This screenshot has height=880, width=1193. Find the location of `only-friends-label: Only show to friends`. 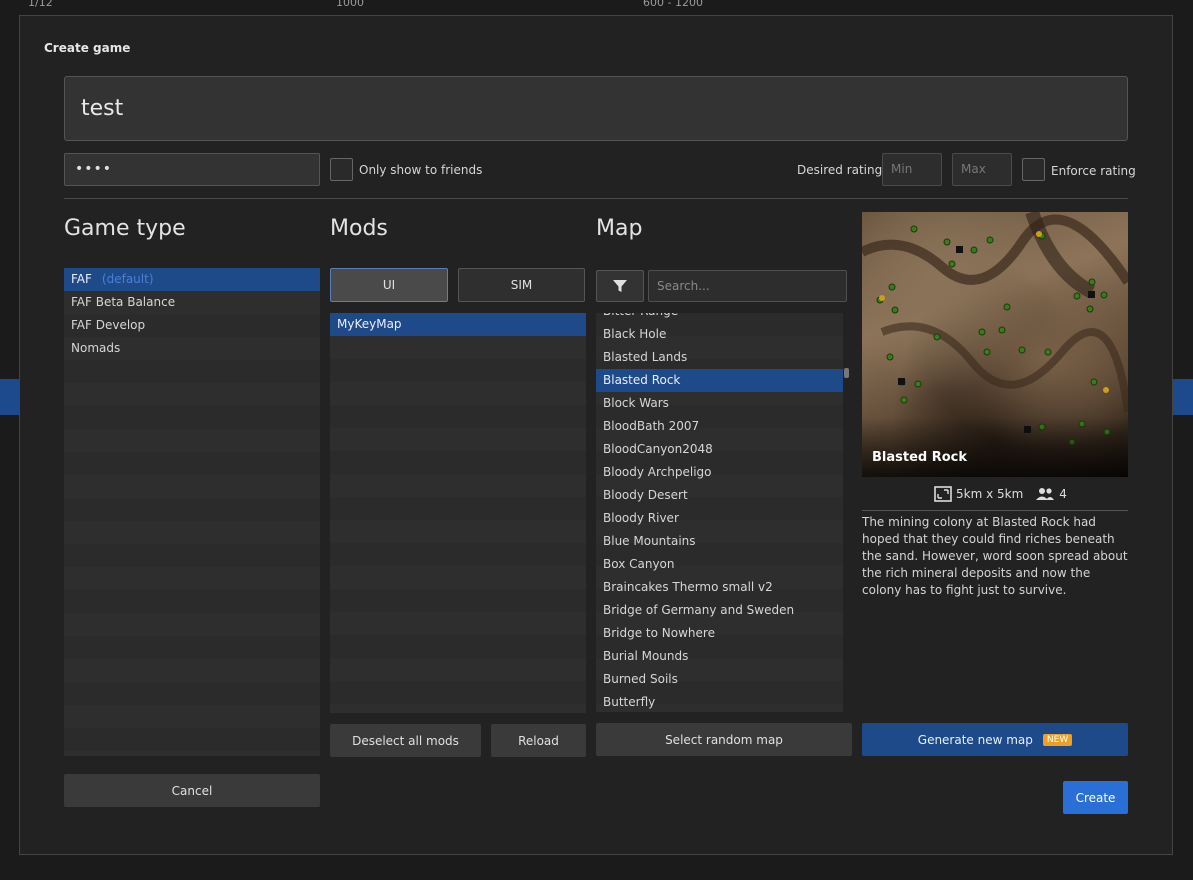

only-friends-label: Only show to friends is located at coordinates (421, 170).